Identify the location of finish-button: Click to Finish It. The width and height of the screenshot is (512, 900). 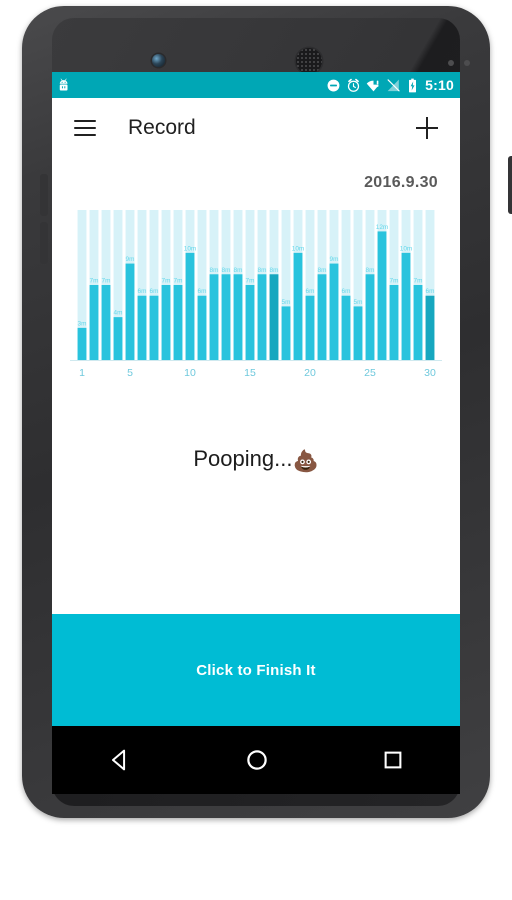
(256, 670).